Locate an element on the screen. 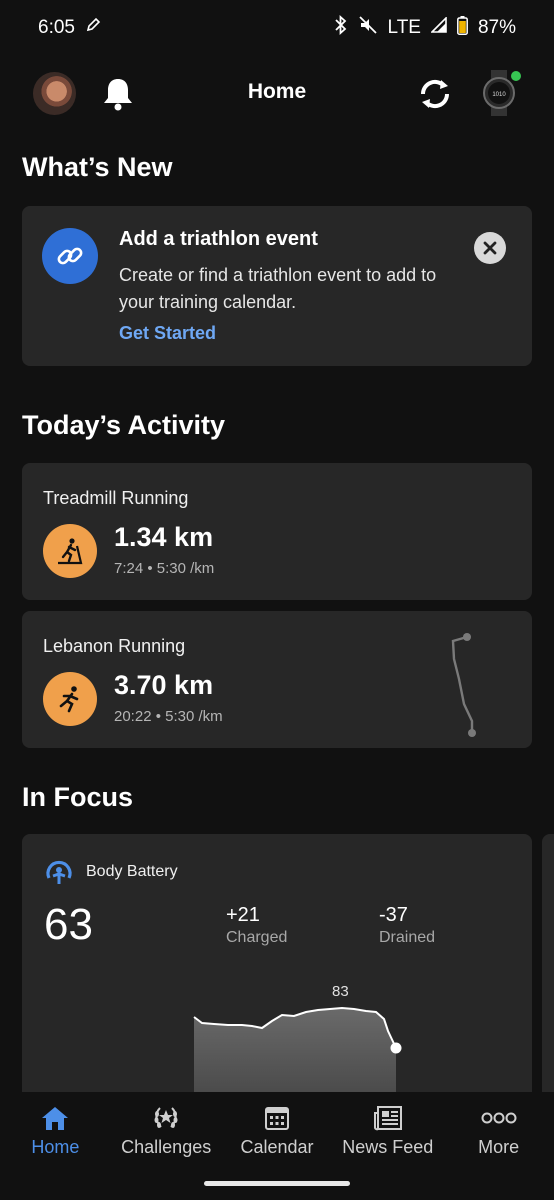 This screenshot has width=554, height=1200. body-battery-chart: 83 is located at coordinates (312, 1035).